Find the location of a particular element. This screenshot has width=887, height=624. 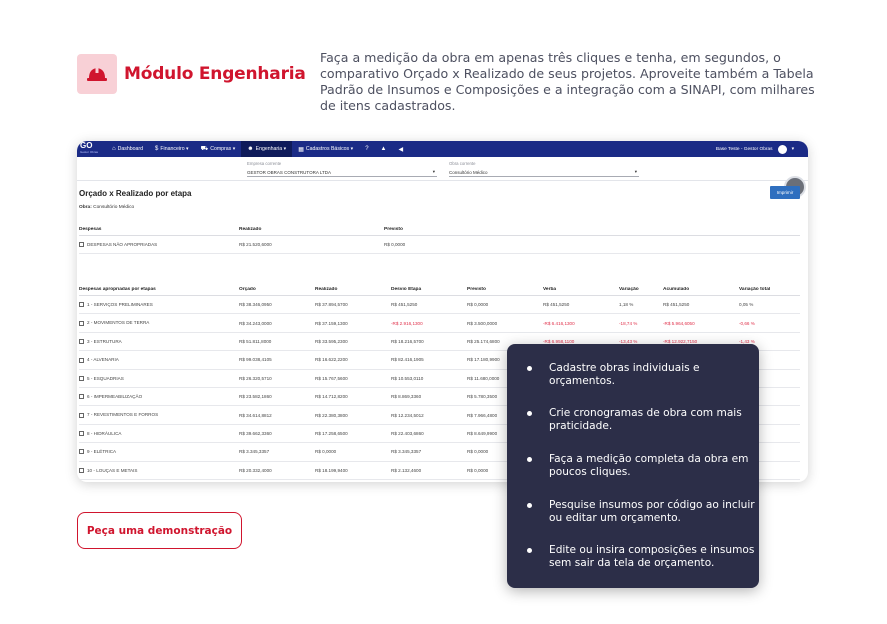

module-title: Módulo Engenharia is located at coordinates (215, 74).